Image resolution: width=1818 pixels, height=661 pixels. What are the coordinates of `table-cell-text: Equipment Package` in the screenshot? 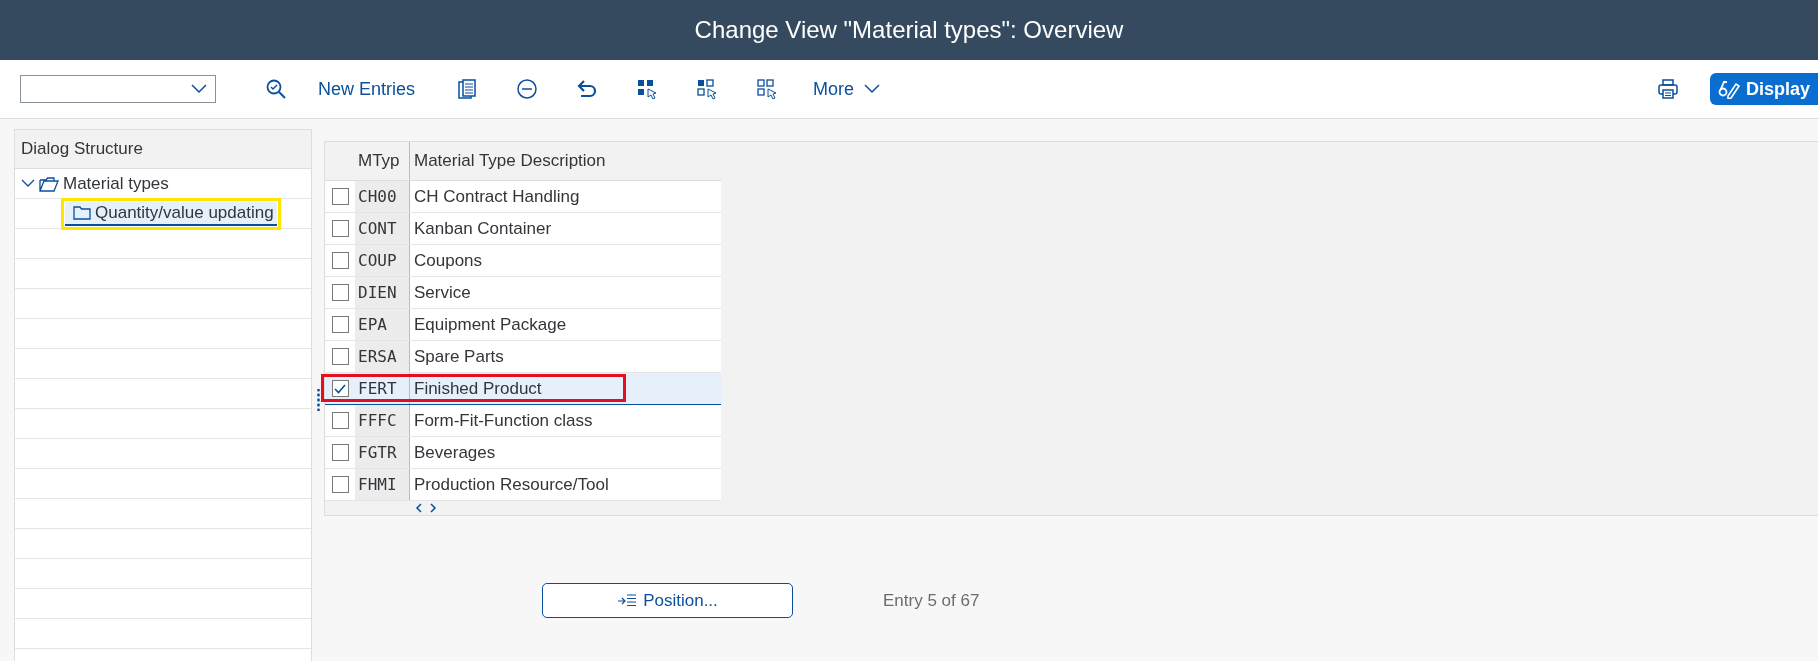 It's located at (490, 324).